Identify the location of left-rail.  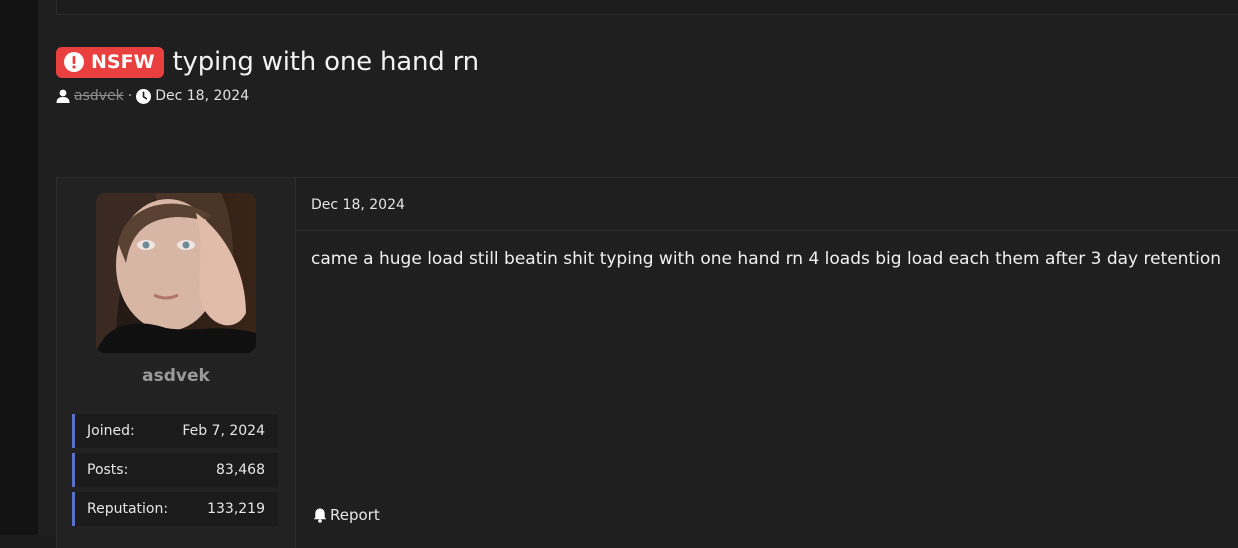
(19, 267).